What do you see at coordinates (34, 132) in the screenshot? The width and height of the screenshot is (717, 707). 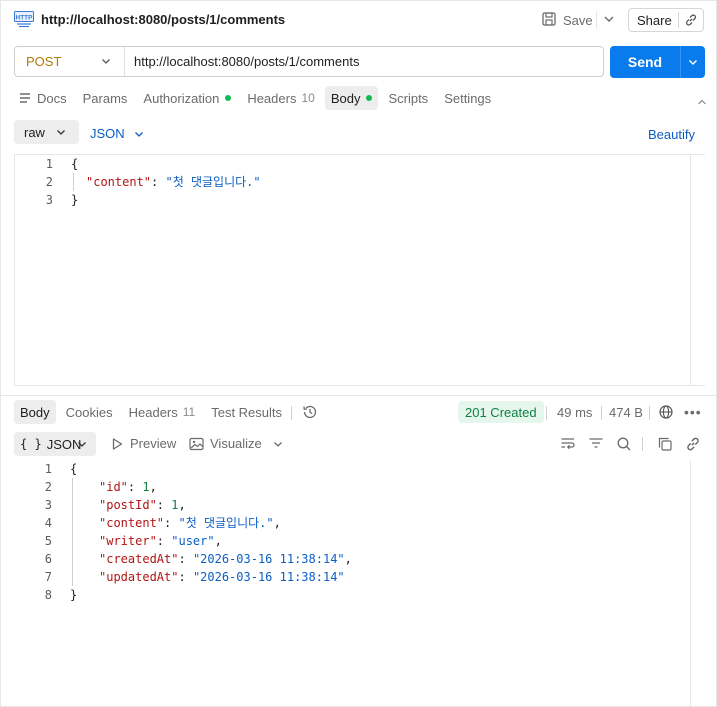 I see `body-mode-label: raw` at bounding box center [34, 132].